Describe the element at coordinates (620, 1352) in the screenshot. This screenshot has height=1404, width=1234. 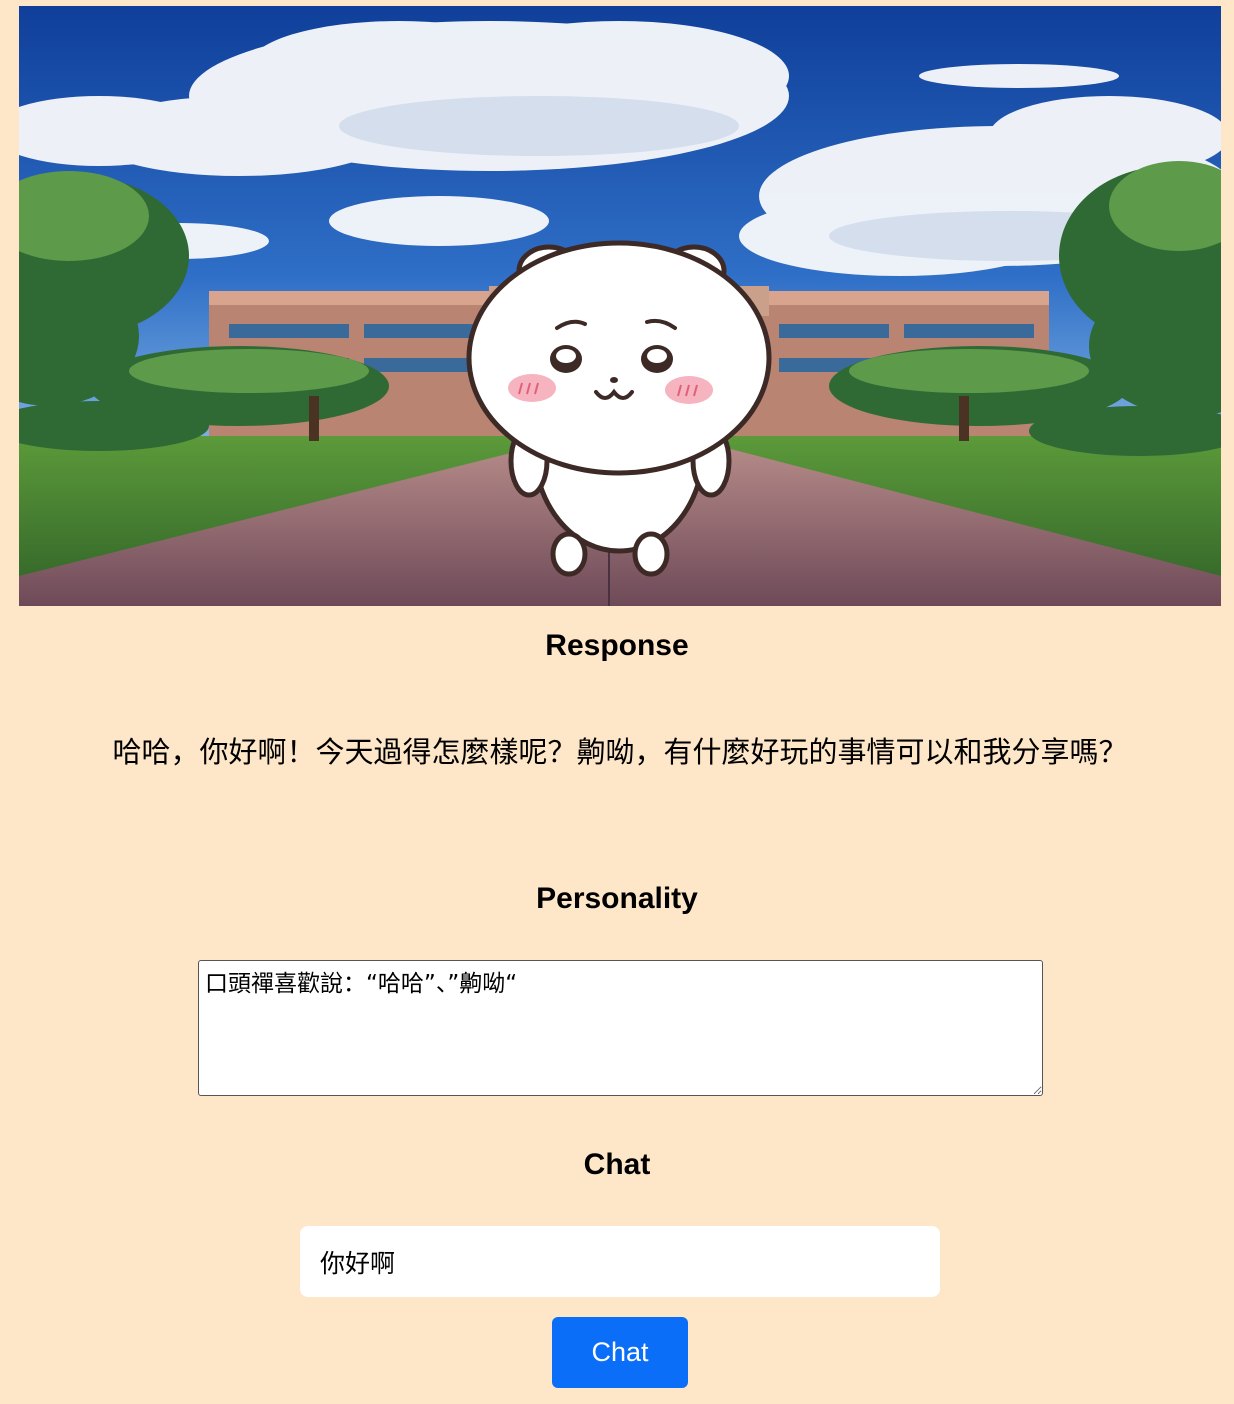
I see `chat-button: Chat` at that location.